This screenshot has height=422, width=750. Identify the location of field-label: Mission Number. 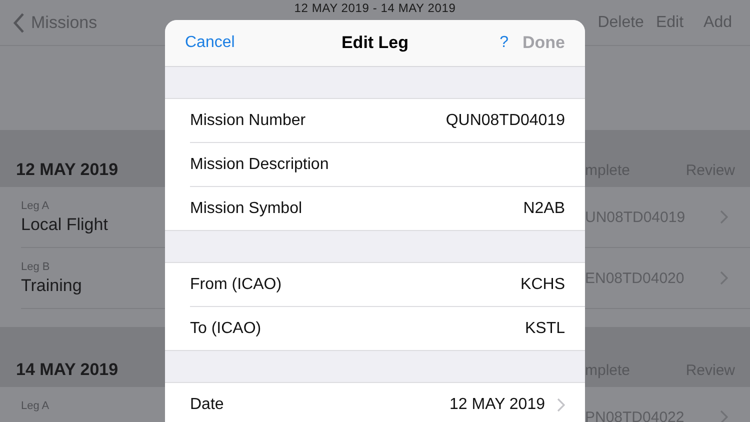
(248, 121).